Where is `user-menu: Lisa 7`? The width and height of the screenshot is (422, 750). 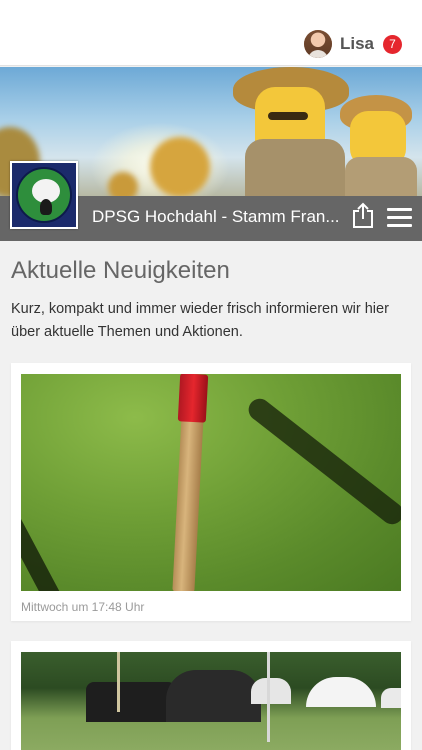
user-menu: Lisa 7 is located at coordinates (352, 44).